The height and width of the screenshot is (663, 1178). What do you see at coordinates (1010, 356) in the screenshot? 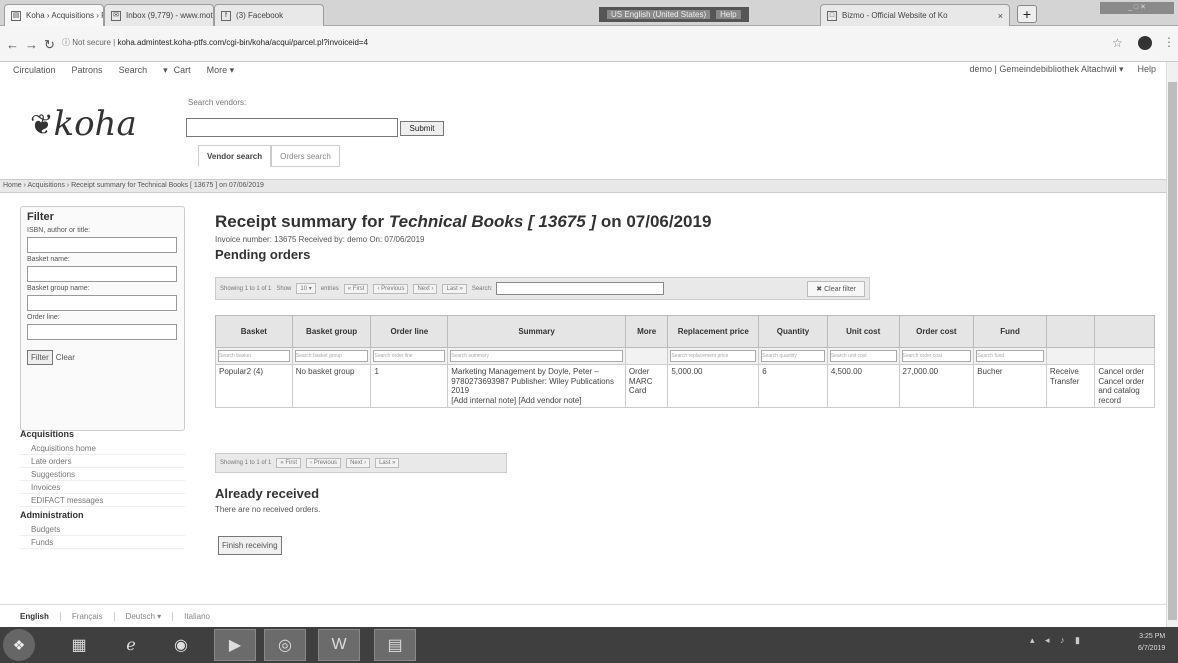
I see `filter-fund-field: Search fund` at bounding box center [1010, 356].